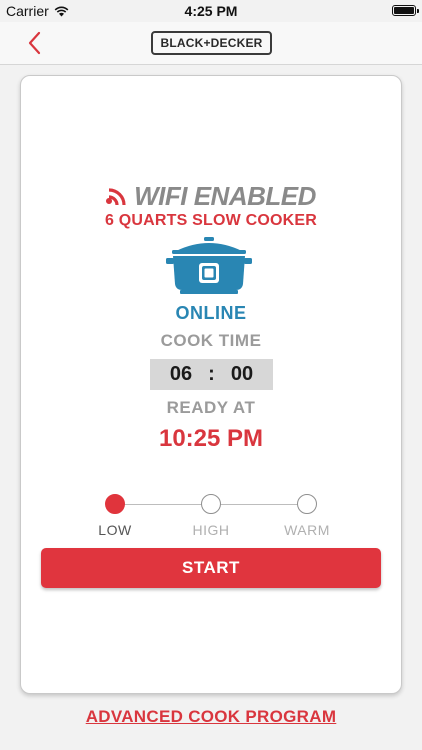 The height and width of the screenshot is (750, 422). I want to click on battery-group, so click(405, 10).